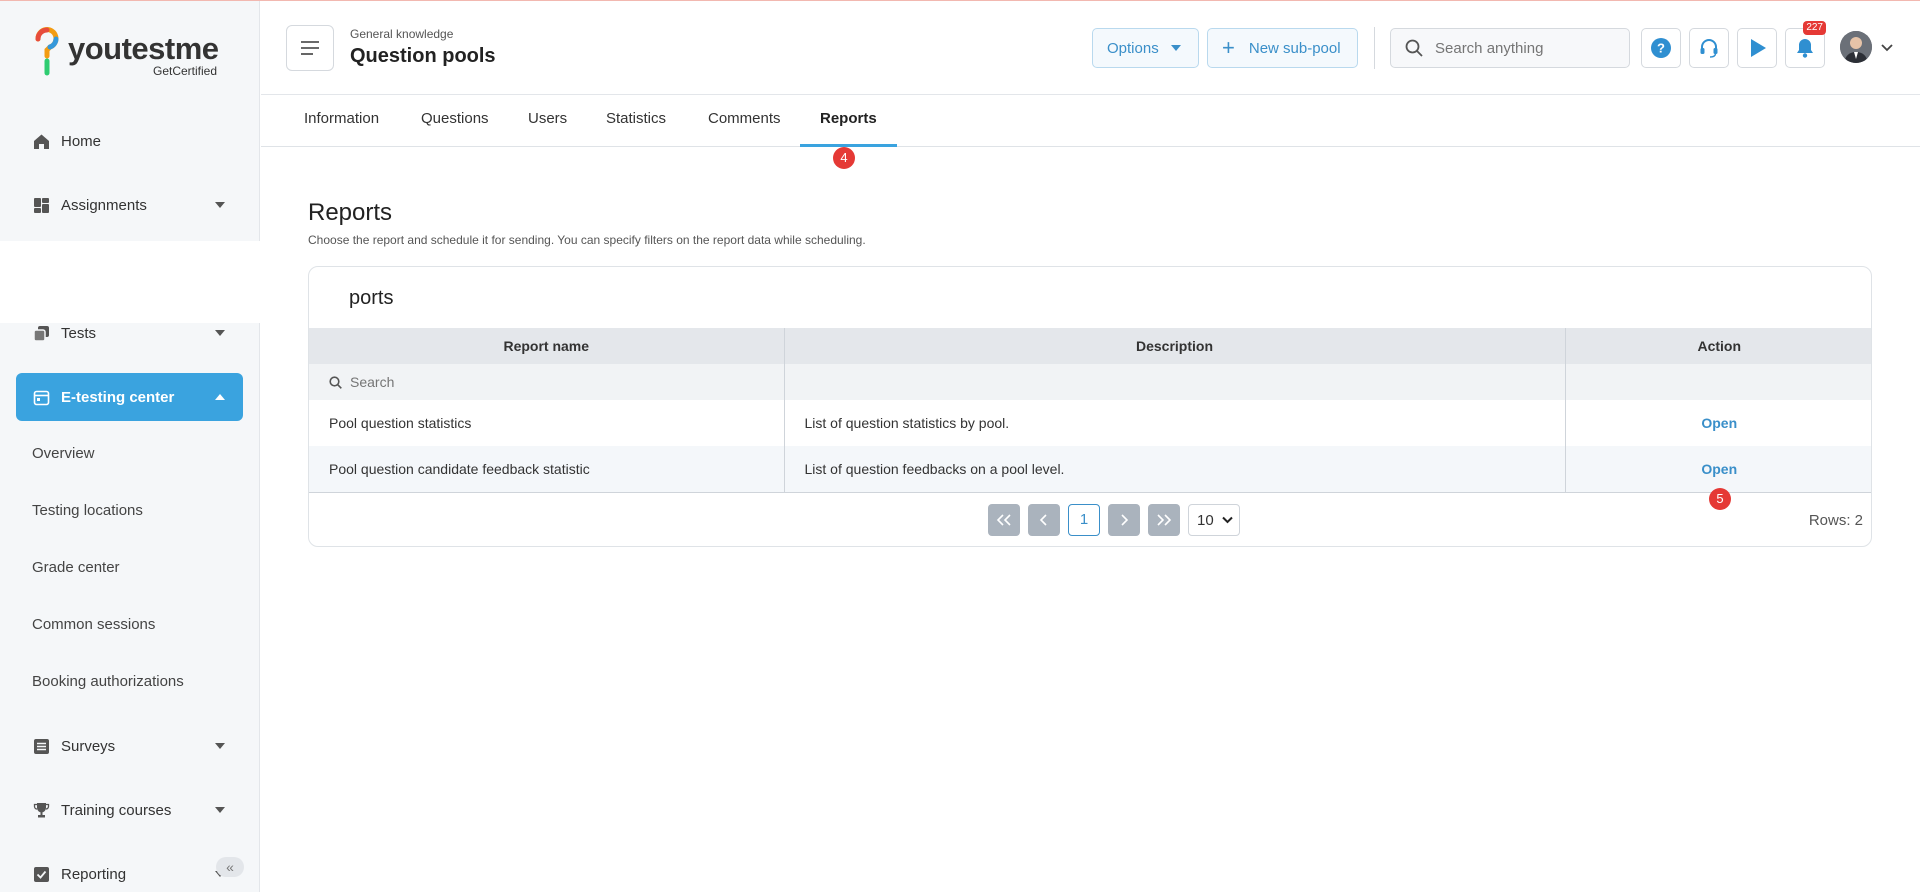 Image resolution: width=1920 pixels, height=892 pixels. Describe the element at coordinates (118, 397) in the screenshot. I see `sidebar-item-label: E-testing center` at that location.